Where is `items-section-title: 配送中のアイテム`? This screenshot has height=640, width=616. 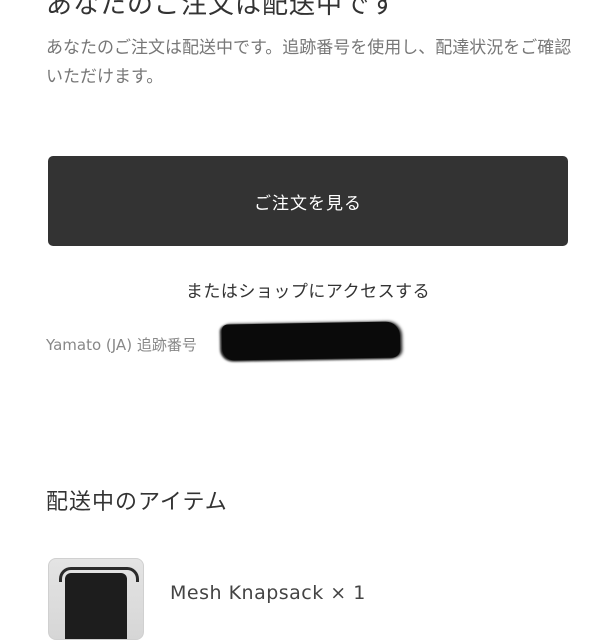 items-section-title: 配送中のアイテム is located at coordinates (137, 502).